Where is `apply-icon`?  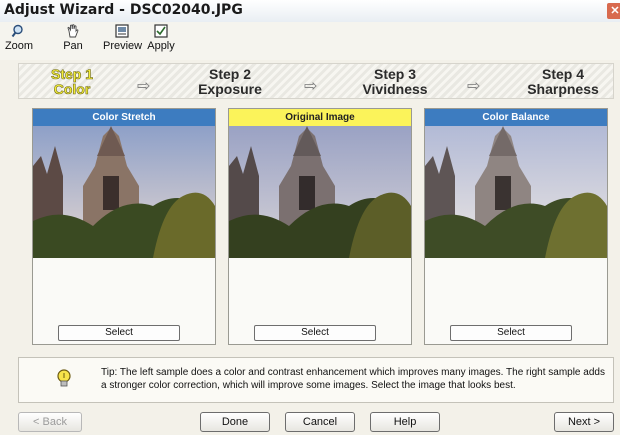 apply-icon is located at coordinates (161, 31).